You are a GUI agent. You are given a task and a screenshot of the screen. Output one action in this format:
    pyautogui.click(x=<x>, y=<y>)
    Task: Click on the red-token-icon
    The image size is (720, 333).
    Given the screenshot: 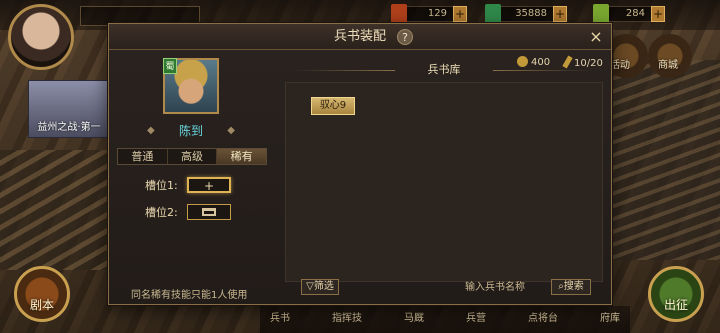 What is the action you would take?
    pyautogui.click(x=399, y=14)
    